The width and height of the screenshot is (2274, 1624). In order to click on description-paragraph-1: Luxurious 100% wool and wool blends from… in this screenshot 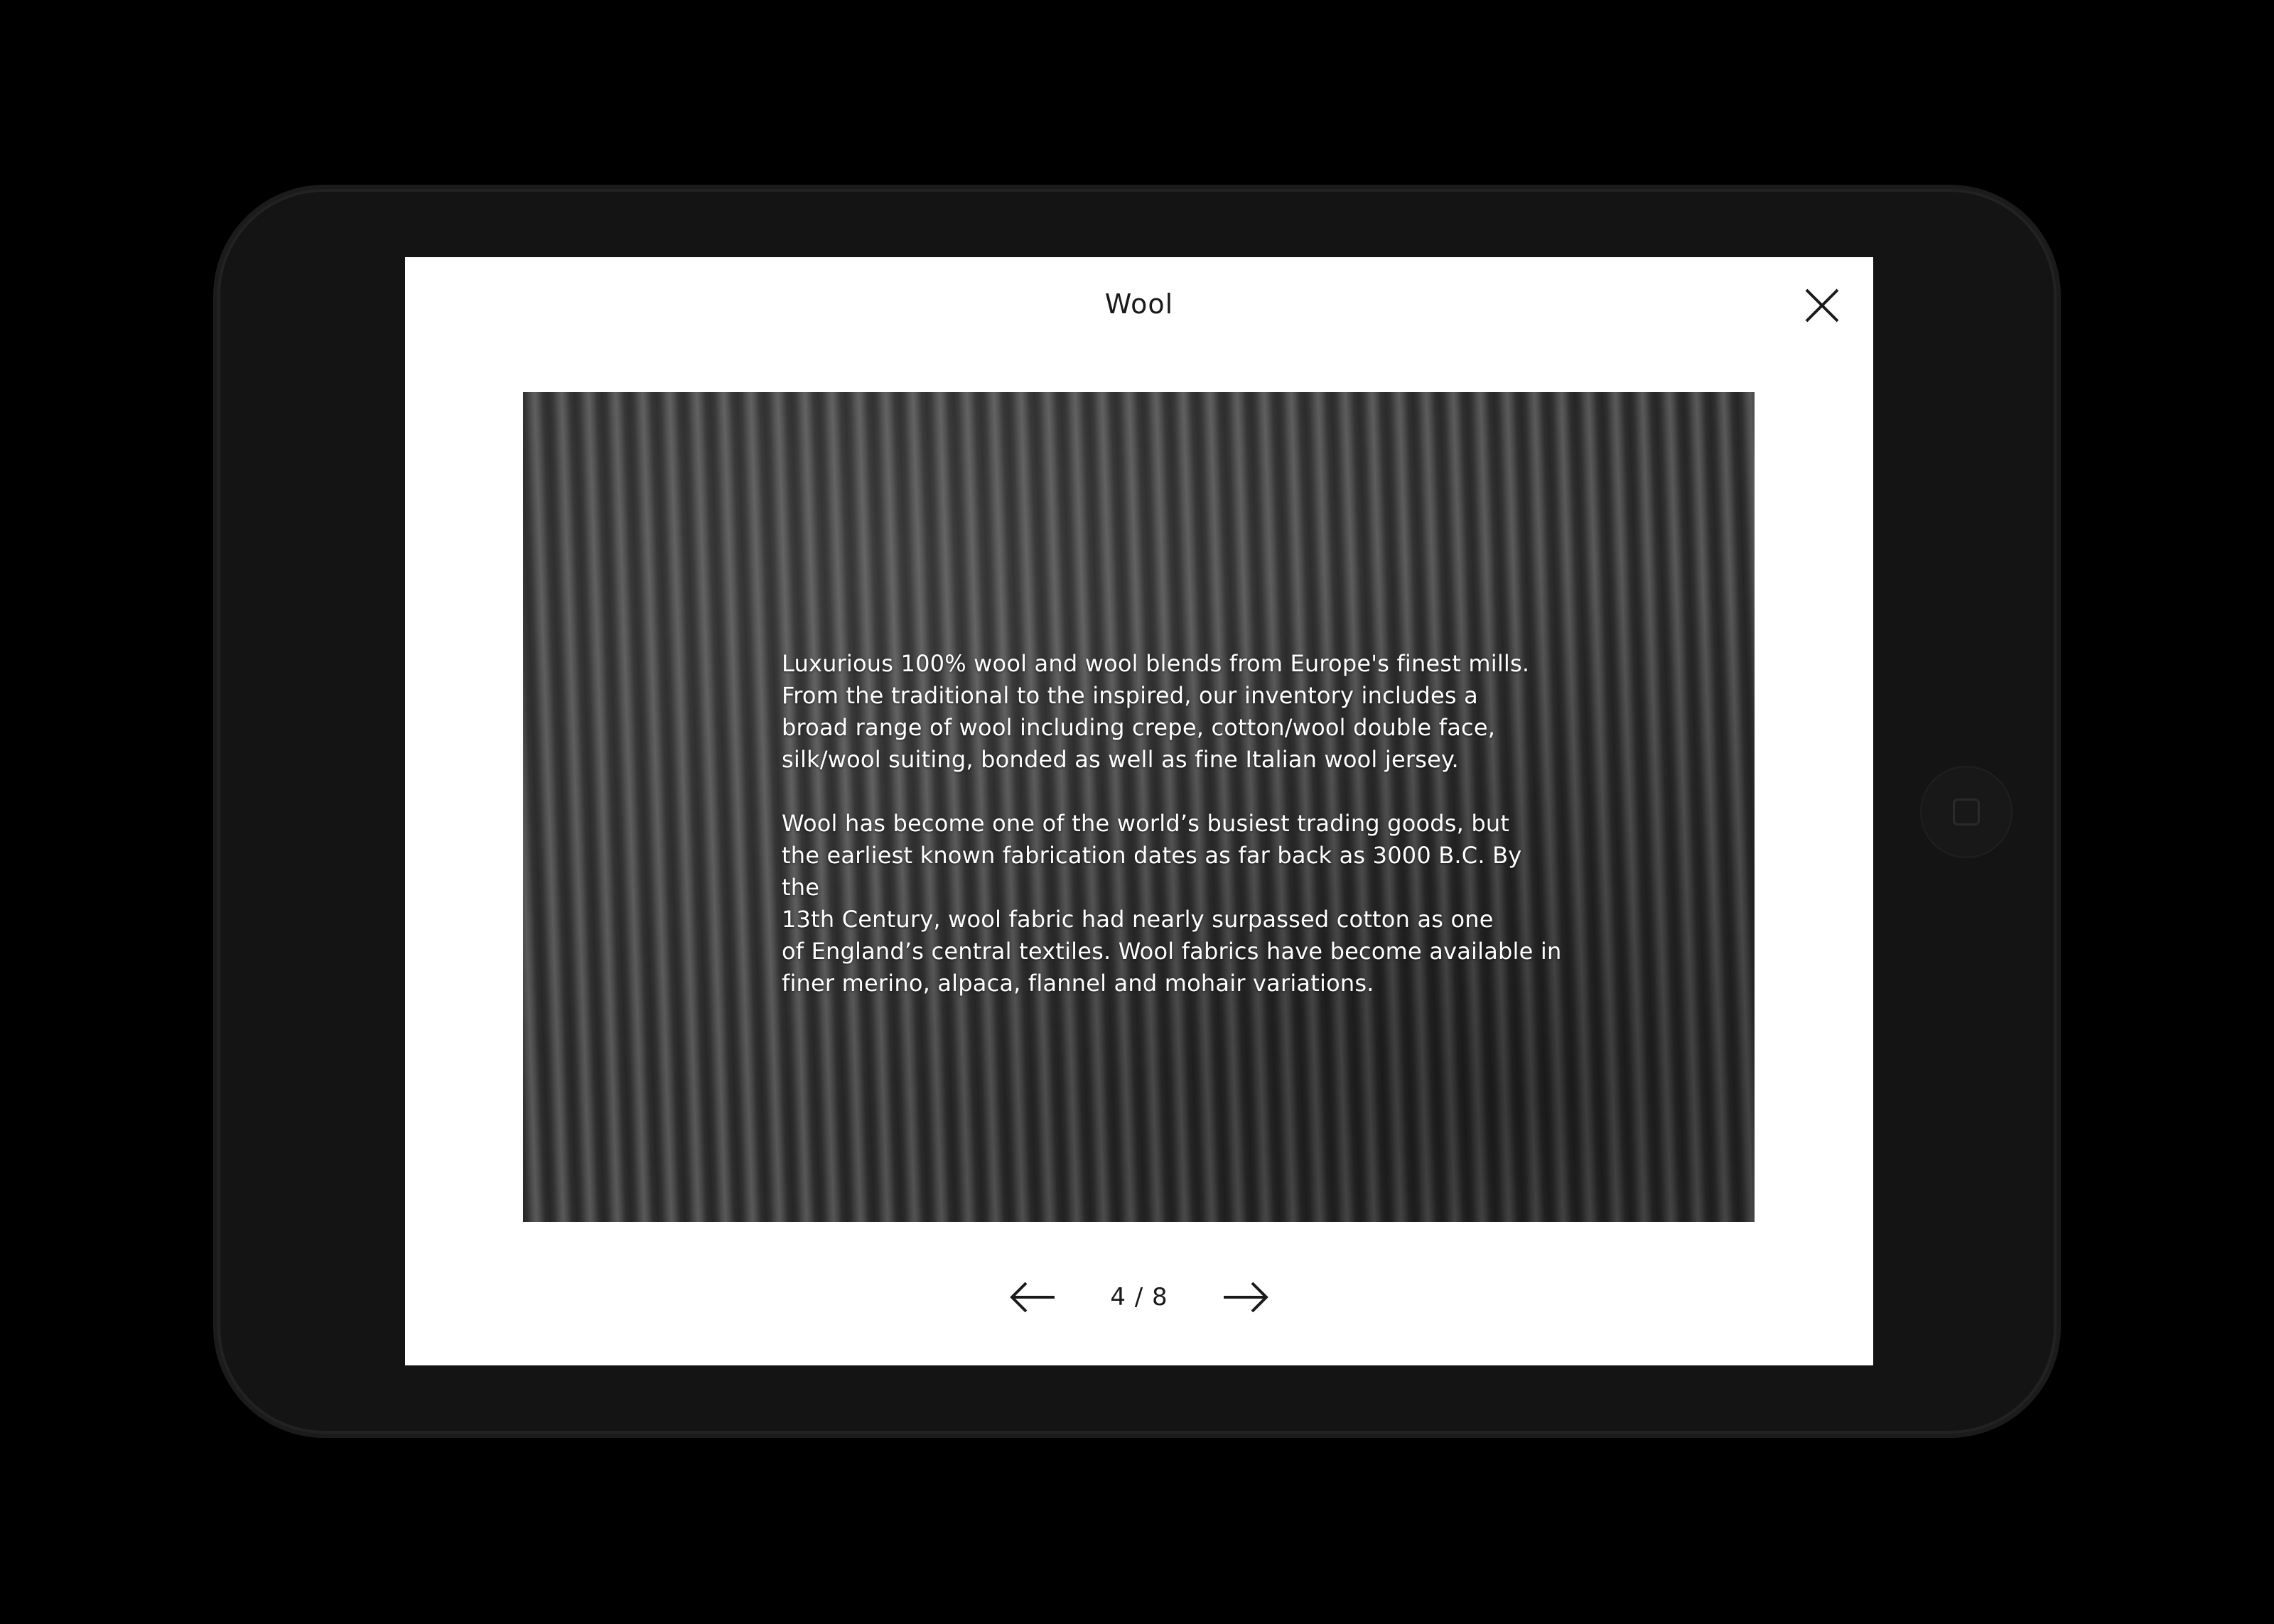, I will do `click(1156, 711)`.